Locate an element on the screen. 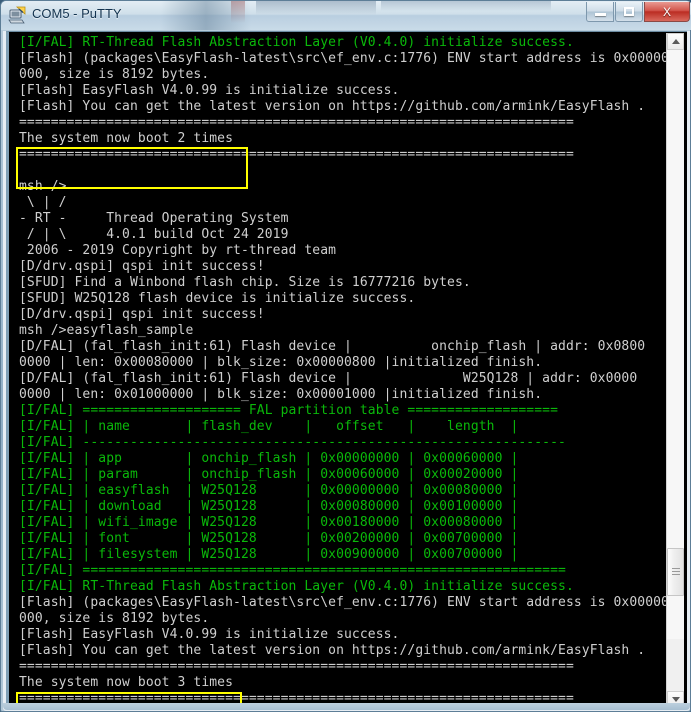 This screenshot has height=712, width=691. scrollbar-thumb is located at coordinates (675, 571).